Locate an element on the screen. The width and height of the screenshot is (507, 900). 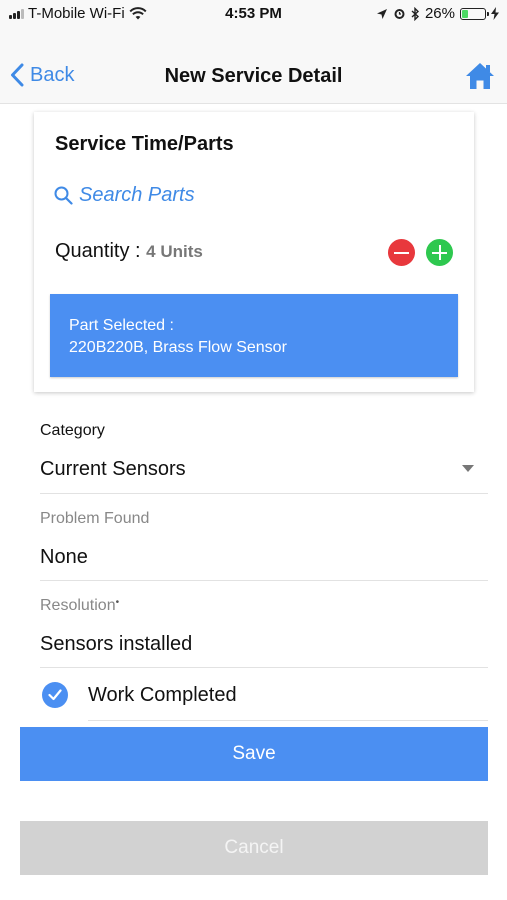
quantity-value: 4 Units is located at coordinates (174, 251).